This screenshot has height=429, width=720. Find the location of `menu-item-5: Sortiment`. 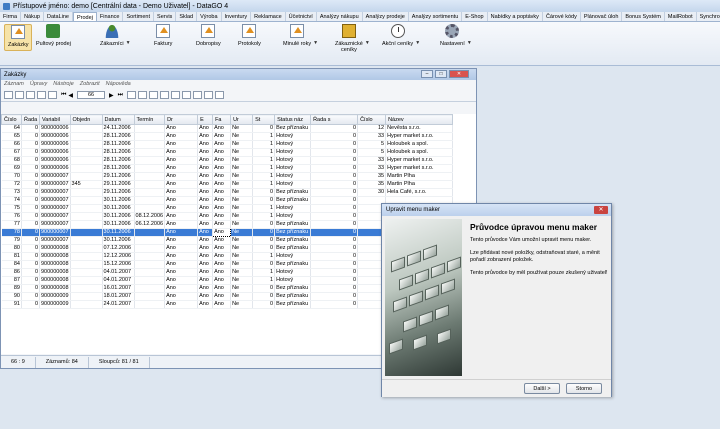

menu-item-5: Sortiment is located at coordinates (139, 16).